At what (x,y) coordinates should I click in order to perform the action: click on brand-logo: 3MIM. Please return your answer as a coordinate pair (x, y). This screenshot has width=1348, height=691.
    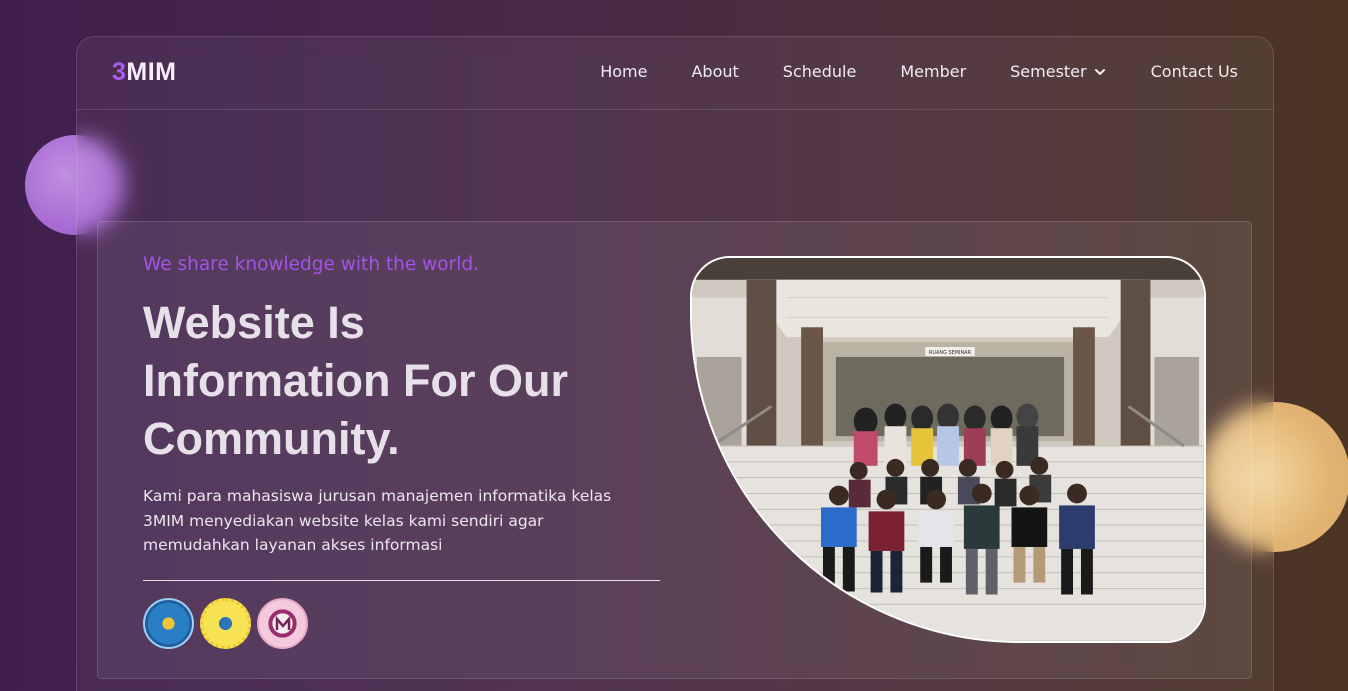
    Looking at the image, I should click on (144, 72).